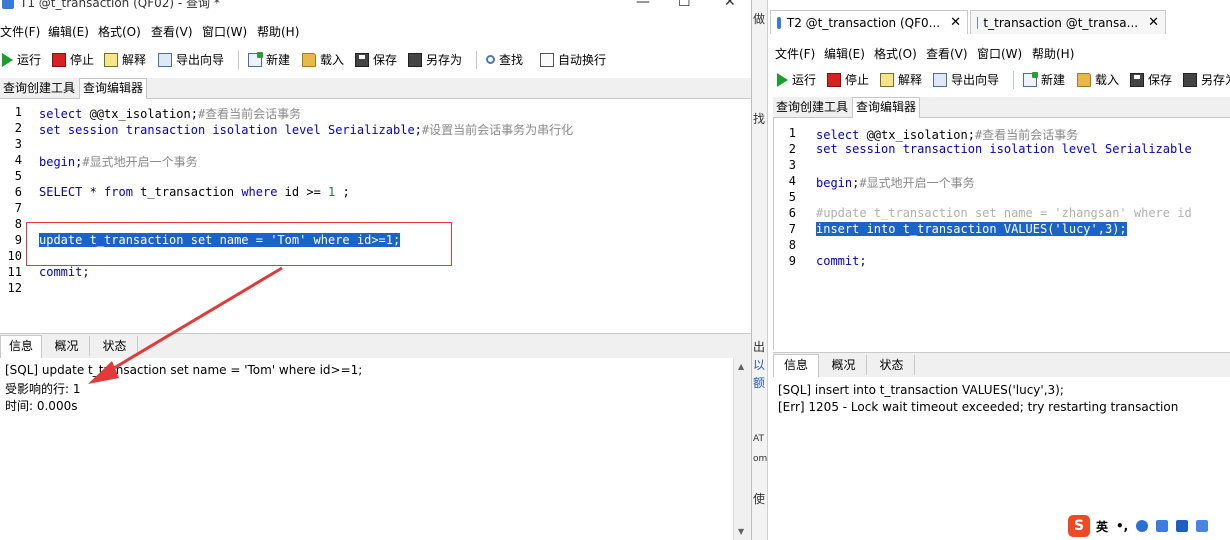 The height and width of the screenshot is (540, 1230). What do you see at coordinates (1084, 79) in the screenshot?
I see `folder-icon` at bounding box center [1084, 79].